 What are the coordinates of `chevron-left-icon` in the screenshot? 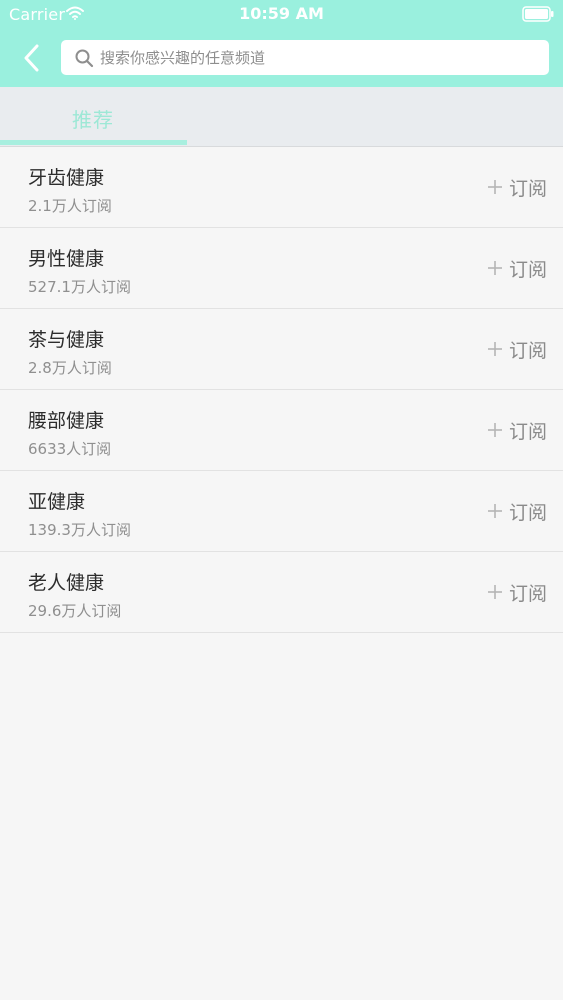 It's located at (31, 58).